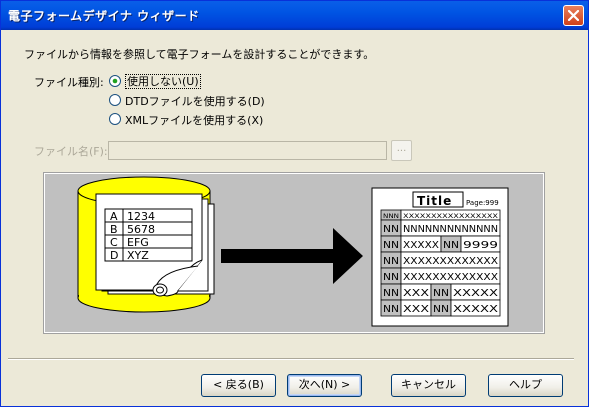 This screenshot has height=407, width=589. Describe the element at coordinates (199, 54) in the screenshot. I see `intro-text: ファイルから情報を参照して電子フォームを設計することができます。` at that location.